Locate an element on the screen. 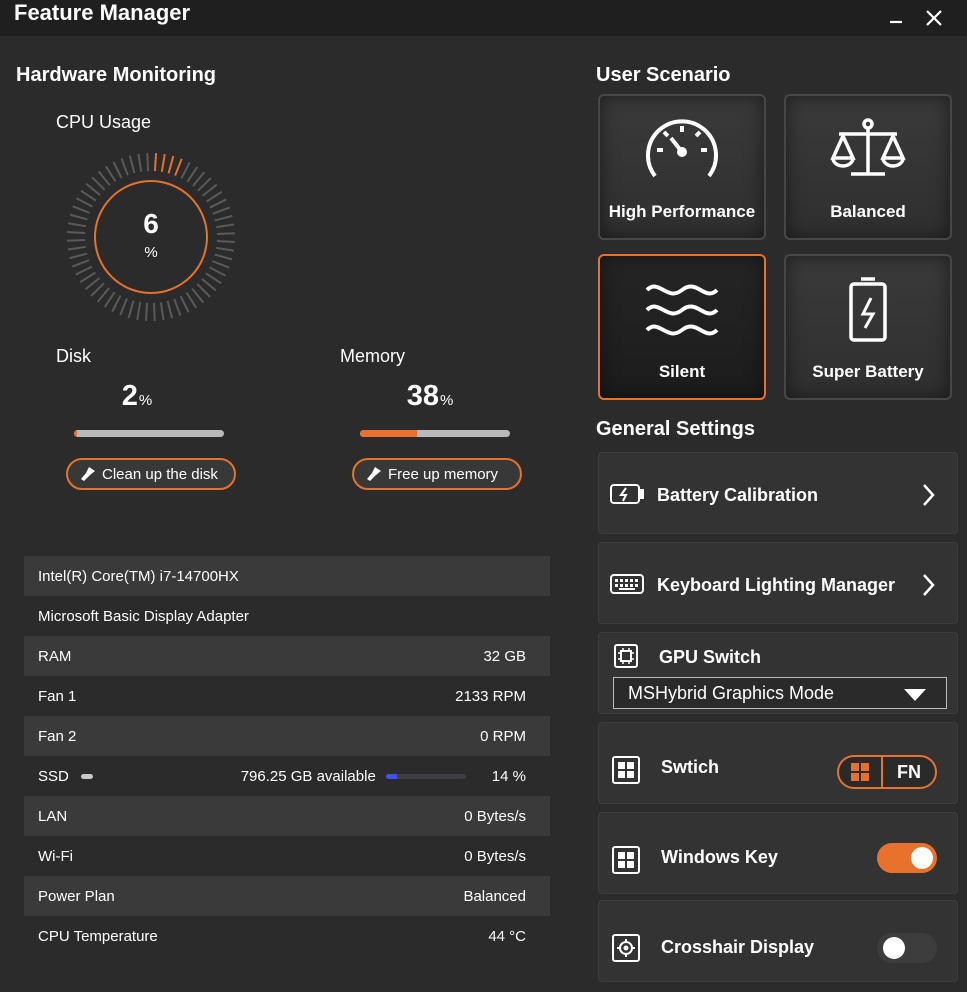  battery-calibration-label: Battery Calibration is located at coordinates (738, 495).